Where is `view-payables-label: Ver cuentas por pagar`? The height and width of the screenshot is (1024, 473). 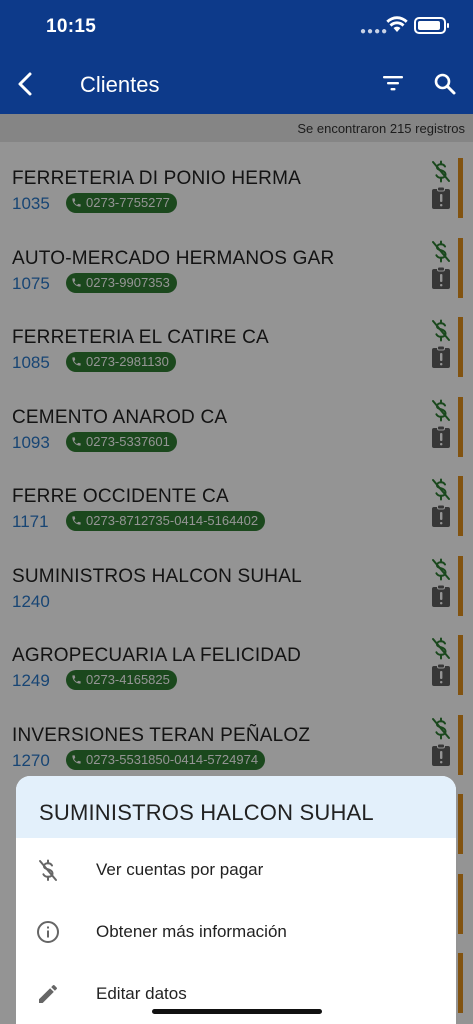 view-payables-label: Ver cuentas por pagar is located at coordinates (180, 869).